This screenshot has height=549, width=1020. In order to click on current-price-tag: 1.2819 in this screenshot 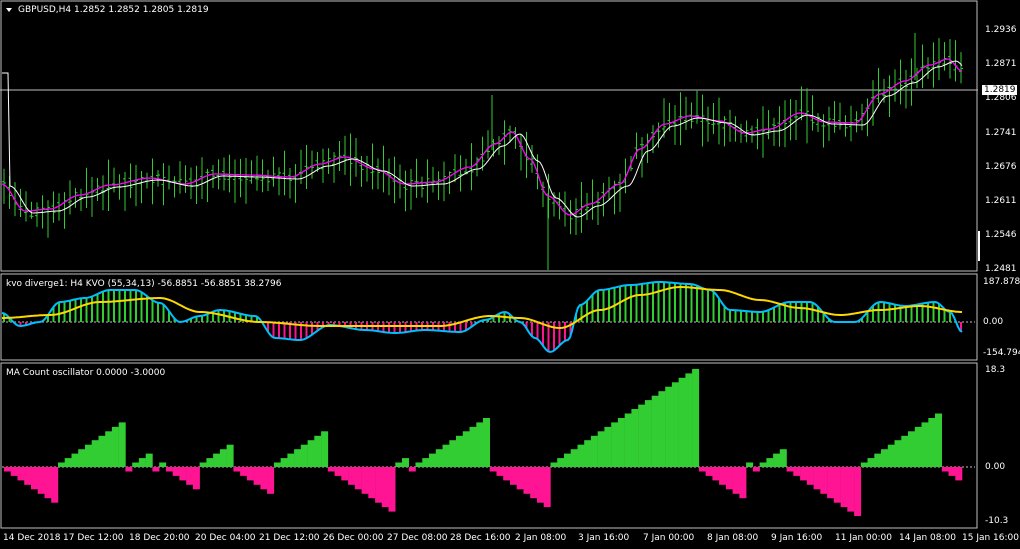, I will do `click(999, 90)`.